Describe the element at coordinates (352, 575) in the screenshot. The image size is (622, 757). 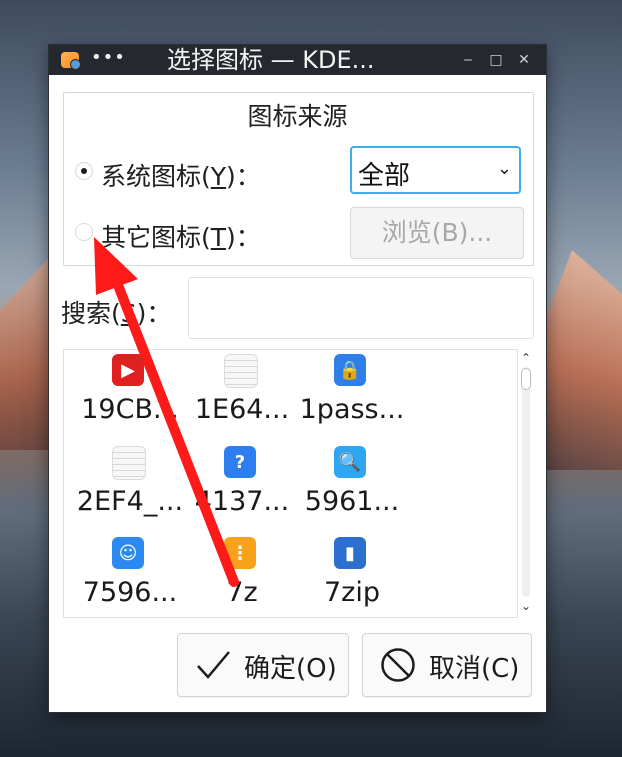
I see `icon-grid-item: ▮ 7zip` at that location.